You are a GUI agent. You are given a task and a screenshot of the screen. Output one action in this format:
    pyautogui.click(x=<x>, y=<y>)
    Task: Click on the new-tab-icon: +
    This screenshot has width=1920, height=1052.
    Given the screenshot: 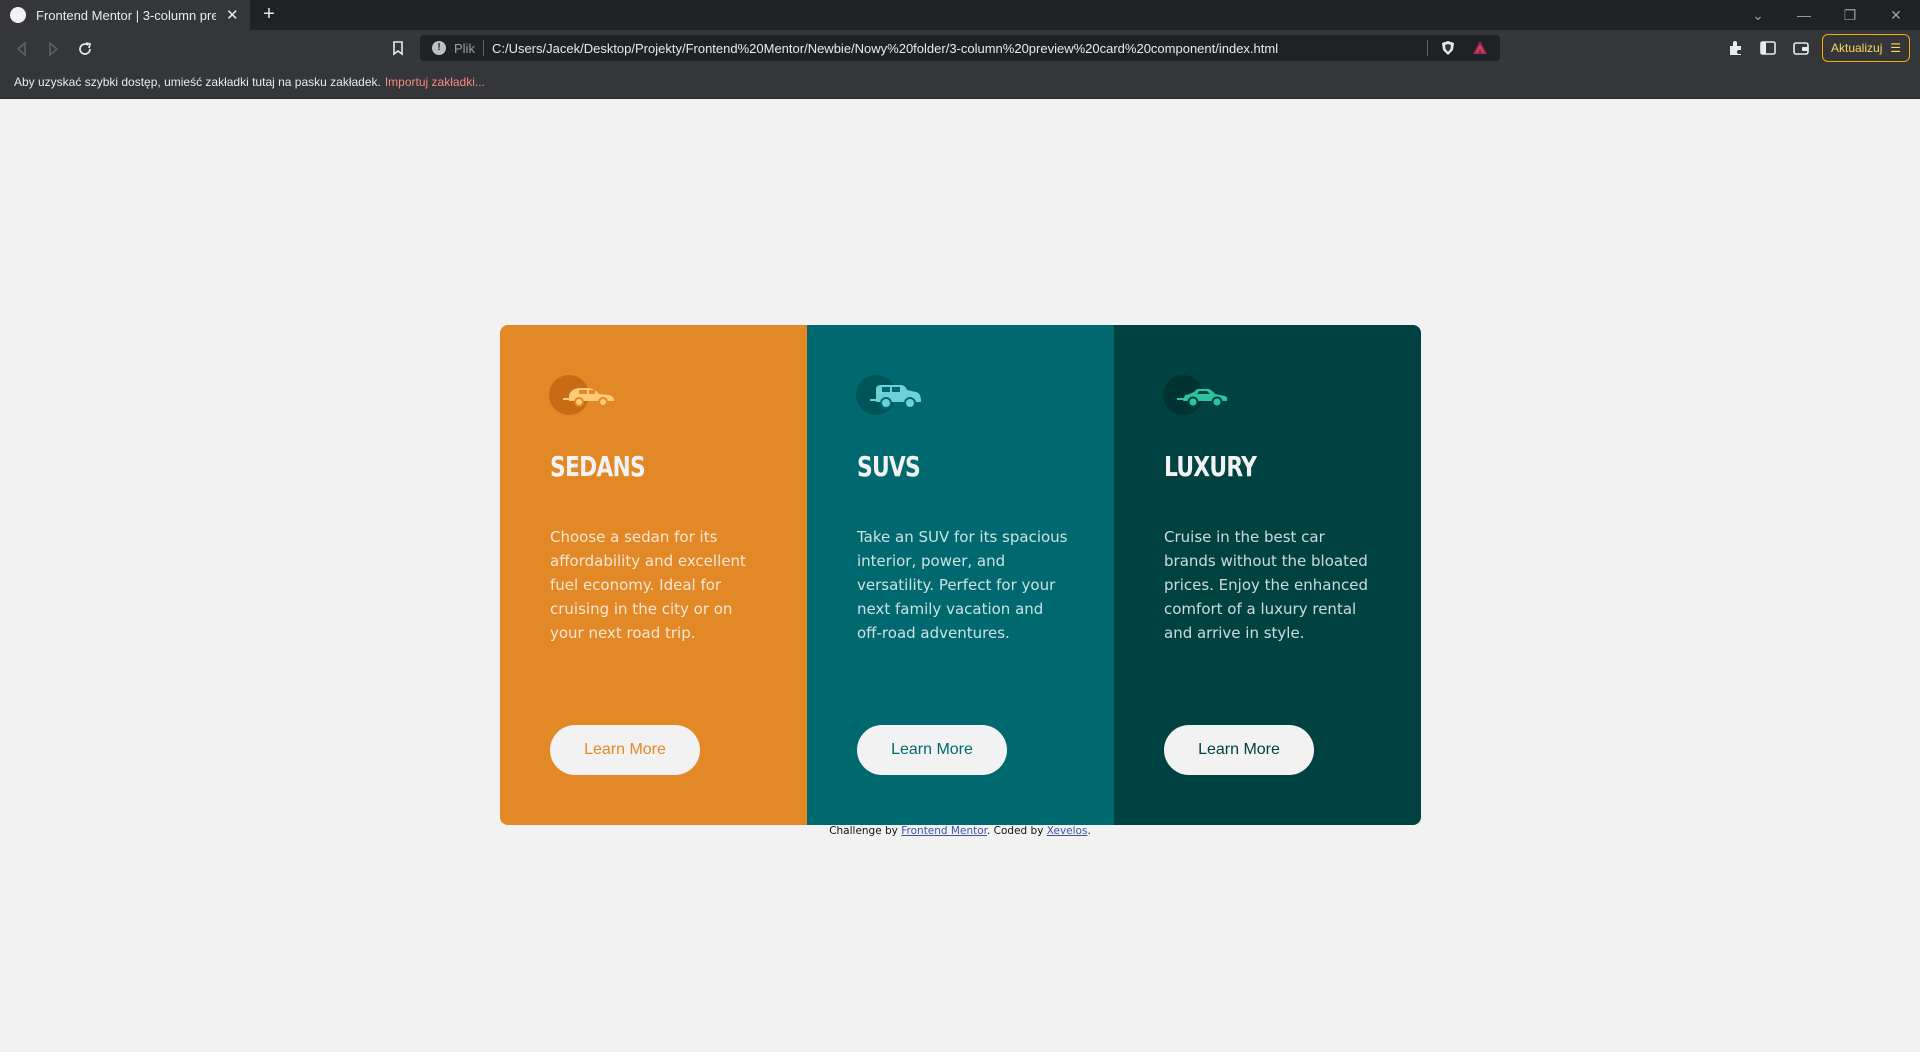 What is the action you would take?
    pyautogui.click(x=269, y=15)
    